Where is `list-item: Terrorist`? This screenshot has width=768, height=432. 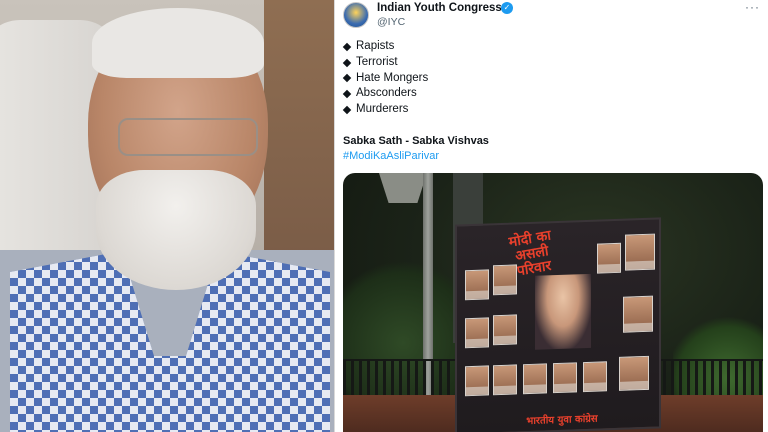
list-item: Terrorist is located at coordinates (385, 63).